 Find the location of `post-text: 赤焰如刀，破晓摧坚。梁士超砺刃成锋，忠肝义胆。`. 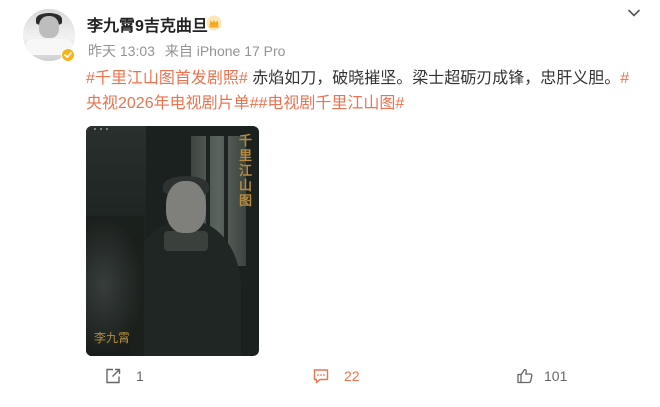

post-text: 赤焰如刀，破晓摧坚。梁士超砺刃成锋，忠肝义胆。 is located at coordinates (434, 78).